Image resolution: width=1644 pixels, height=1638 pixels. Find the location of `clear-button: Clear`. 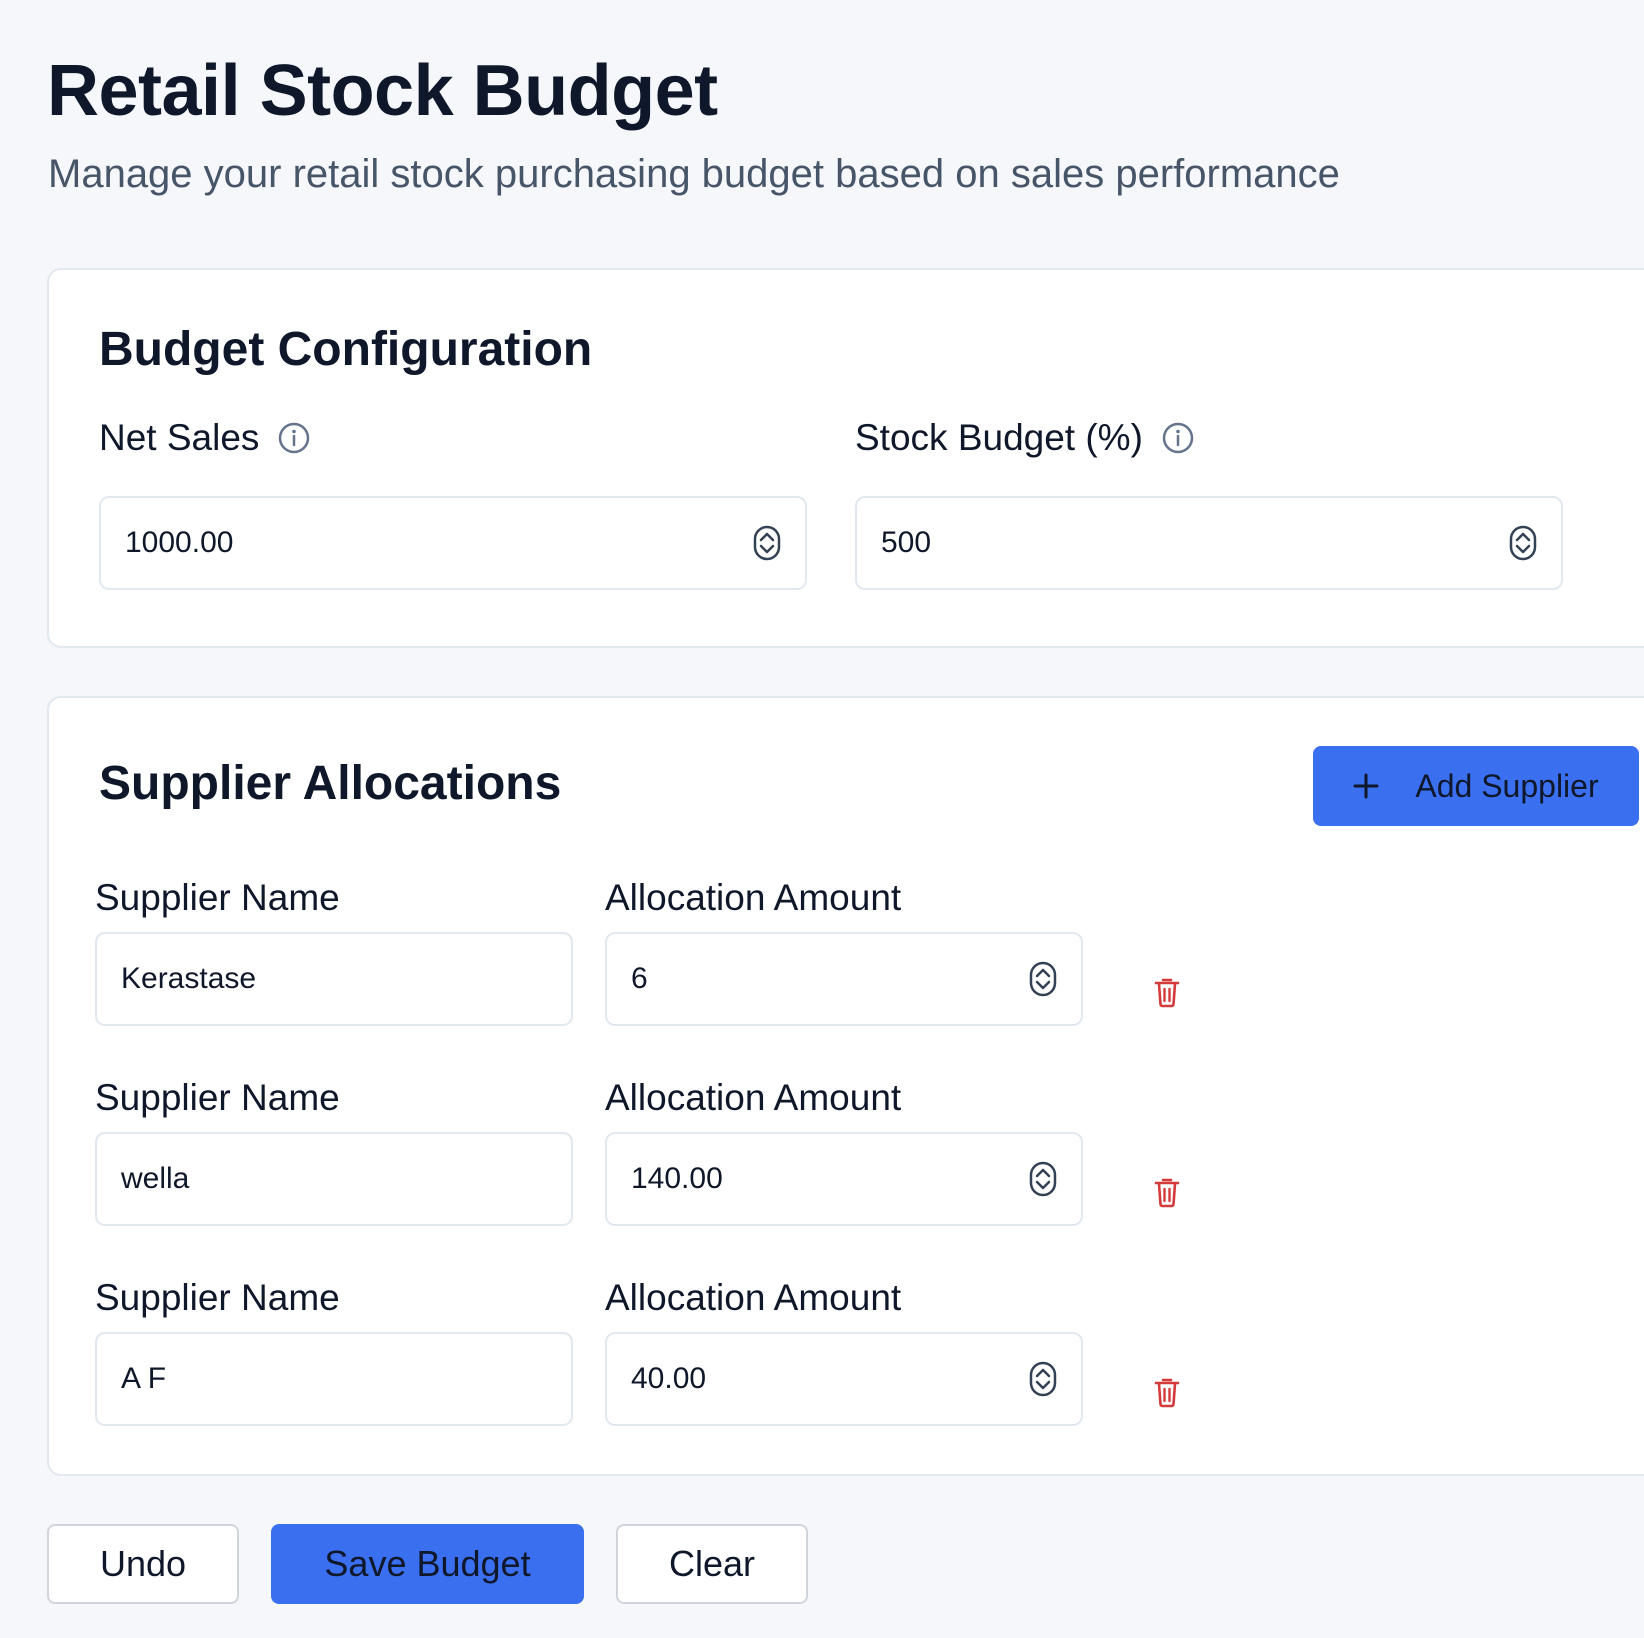

clear-button: Clear is located at coordinates (712, 1564).